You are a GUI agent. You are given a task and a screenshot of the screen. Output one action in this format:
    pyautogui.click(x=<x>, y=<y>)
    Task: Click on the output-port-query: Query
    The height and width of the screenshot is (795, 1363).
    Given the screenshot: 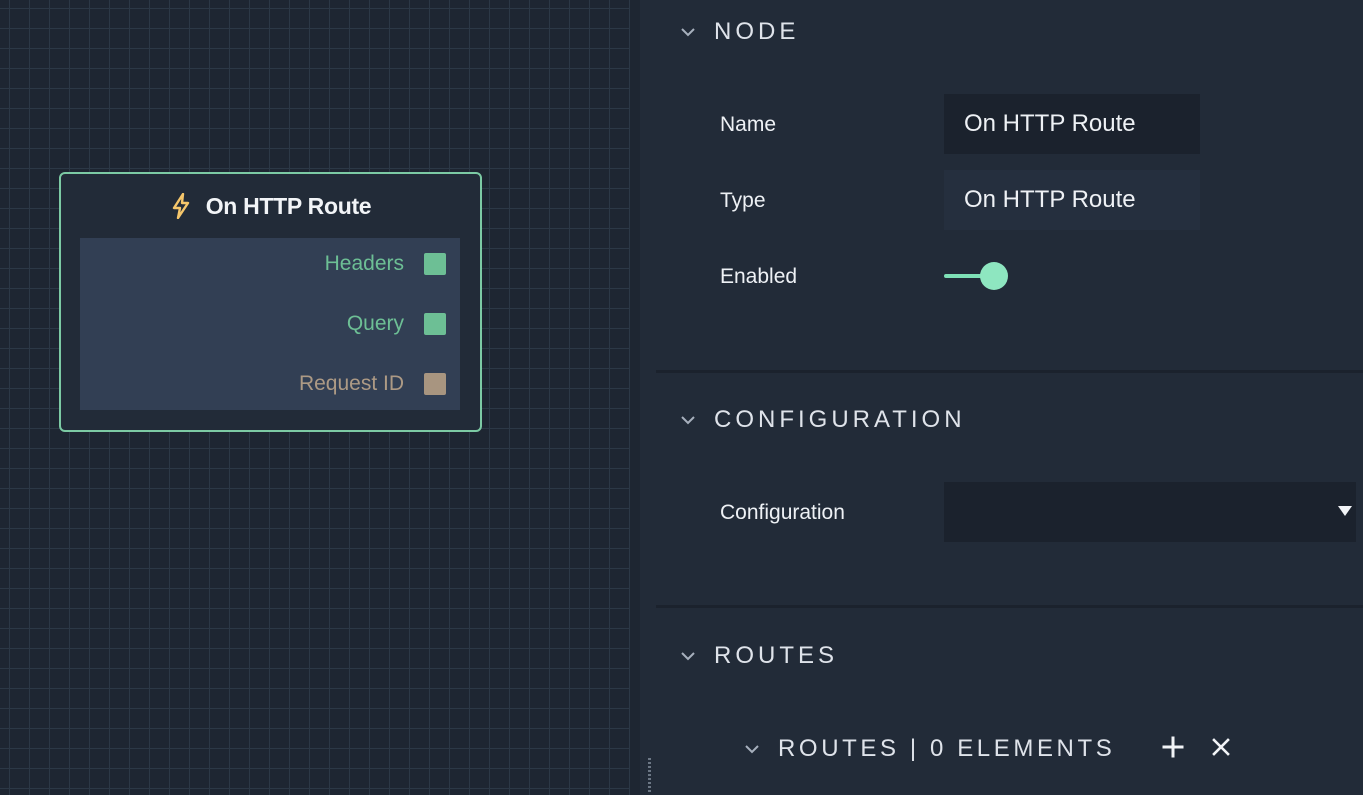 What is the action you would take?
    pyautogui.click(x=396, y=324)
    